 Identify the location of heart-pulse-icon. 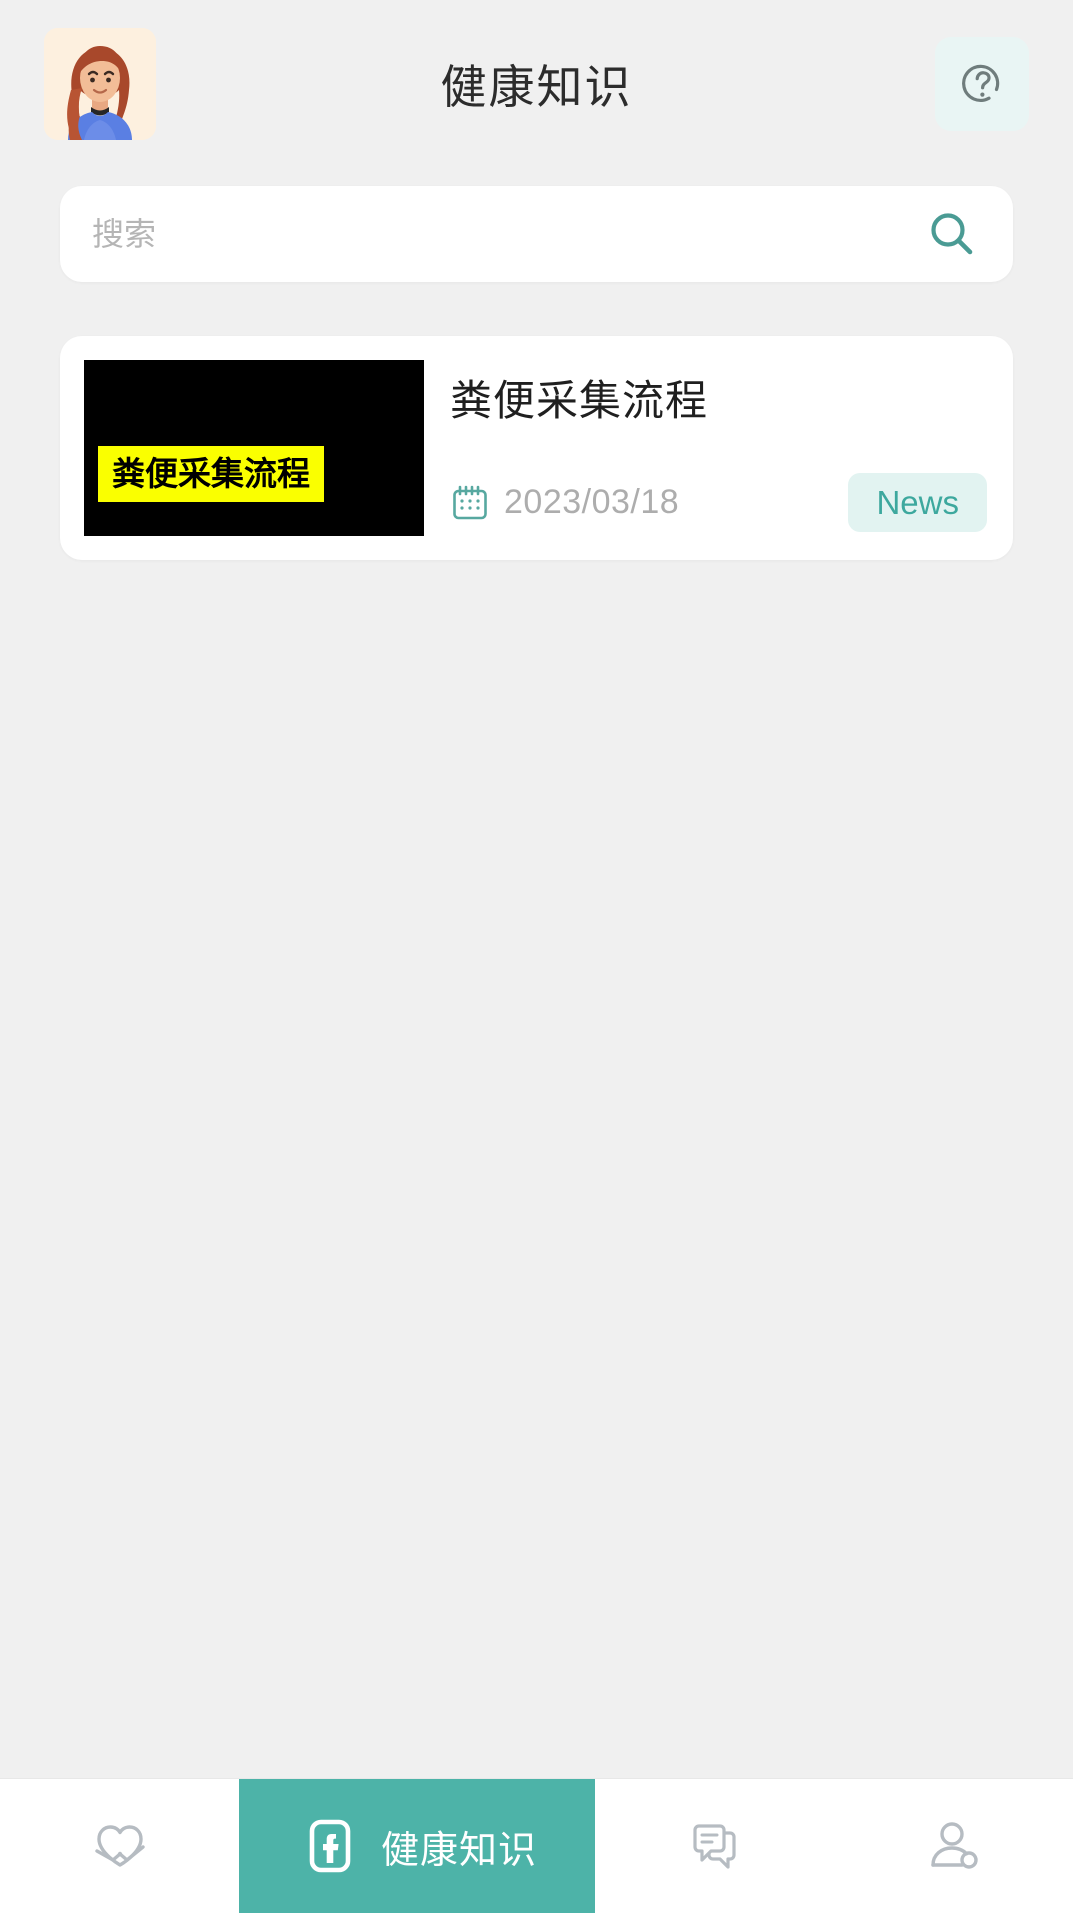
(120, 1846).